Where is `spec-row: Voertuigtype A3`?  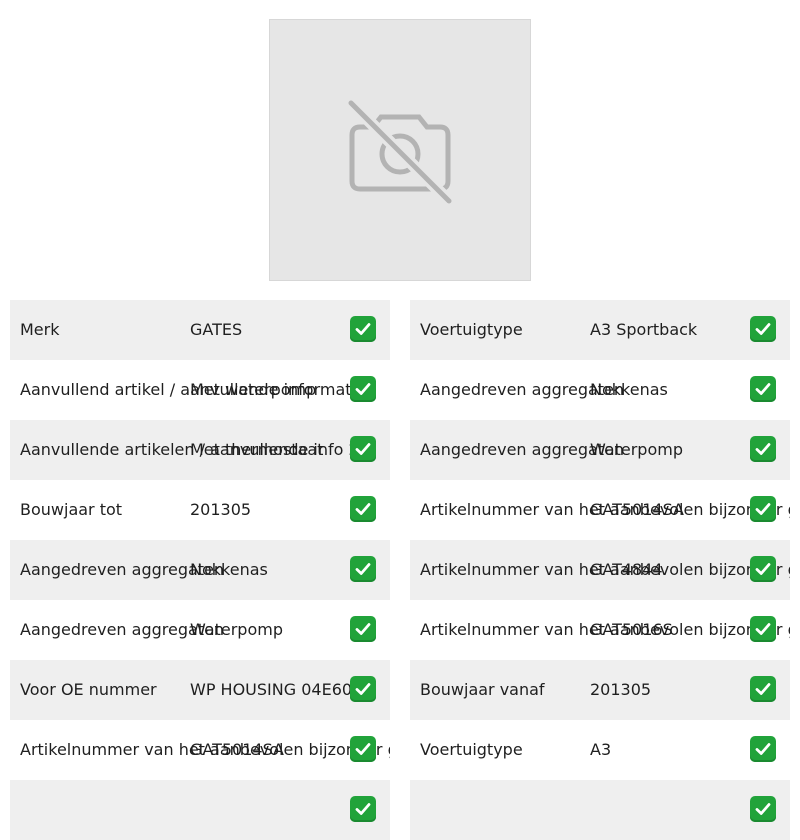
spec-row: Voertuigtype A3 is located at coordinates (600, 750).